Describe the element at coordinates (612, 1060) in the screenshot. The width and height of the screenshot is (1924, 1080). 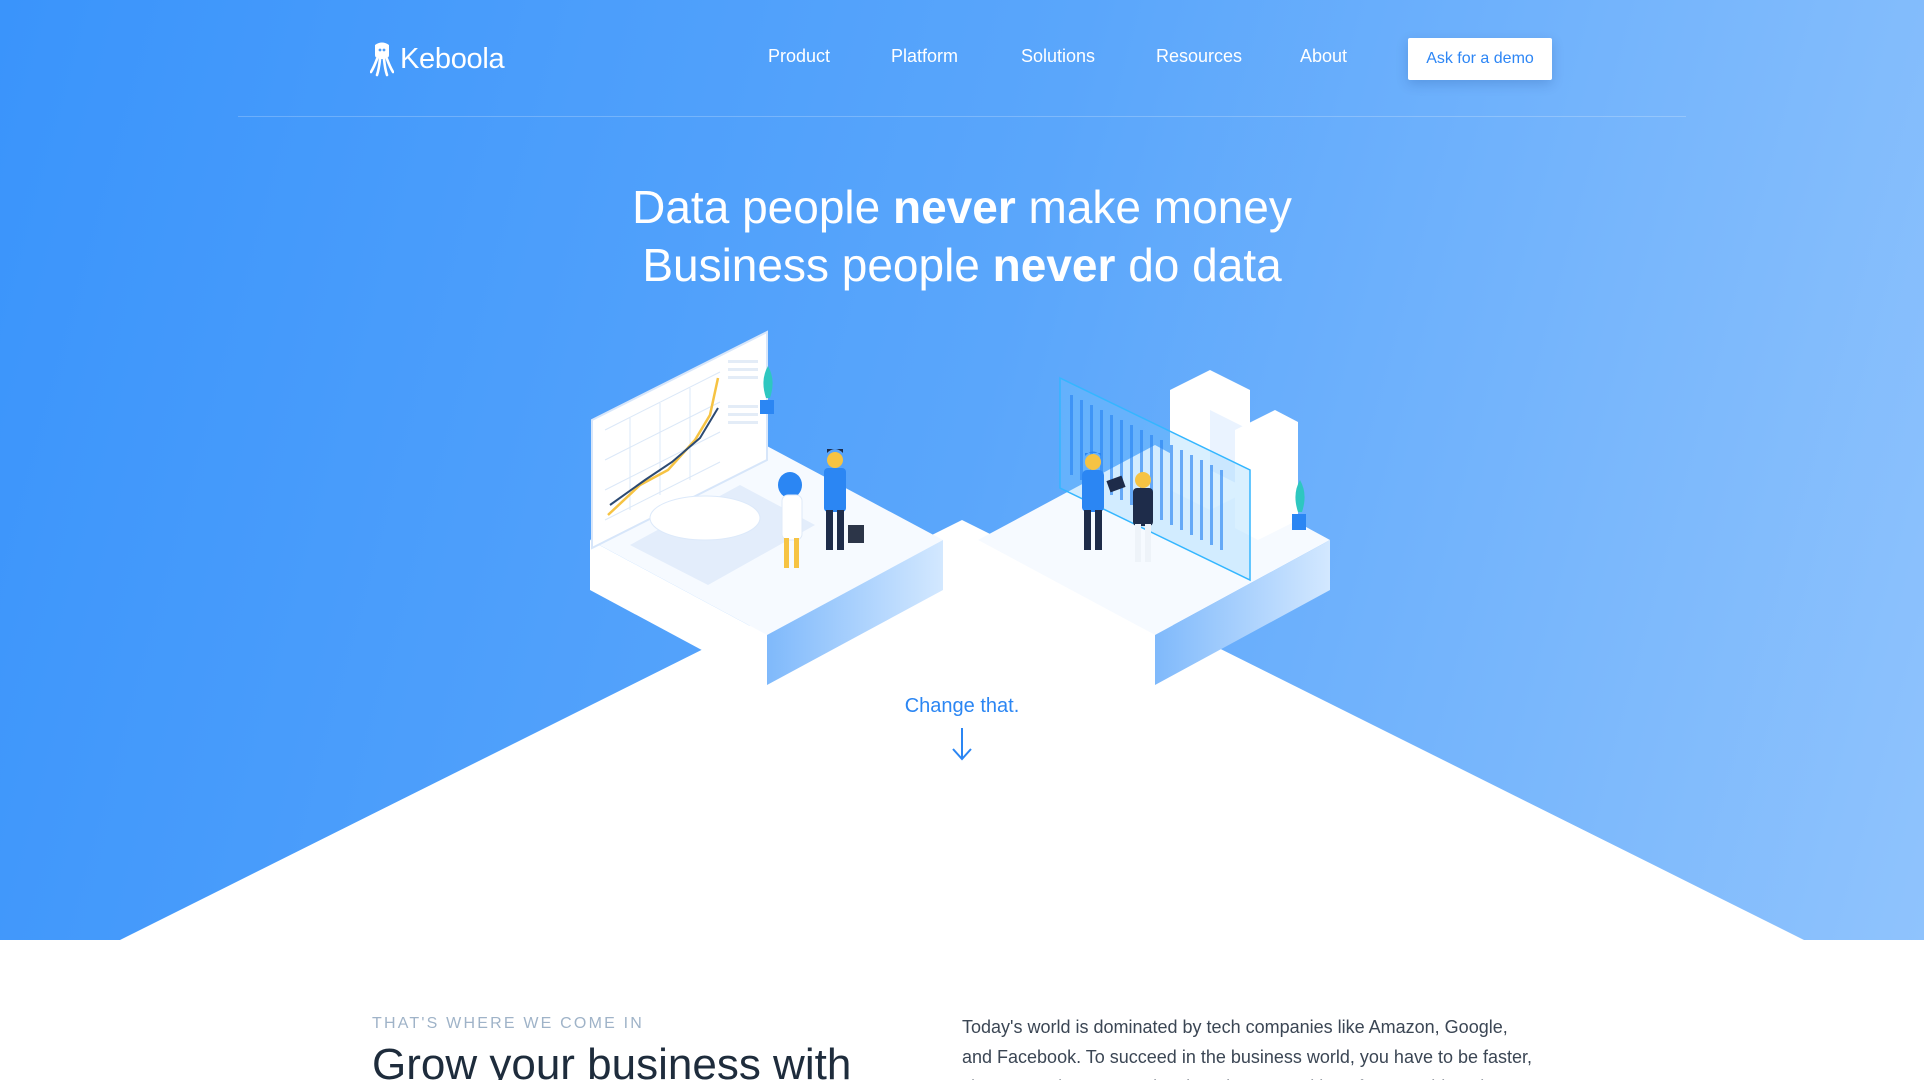
I see `section-title: Grow your business with` at that location.